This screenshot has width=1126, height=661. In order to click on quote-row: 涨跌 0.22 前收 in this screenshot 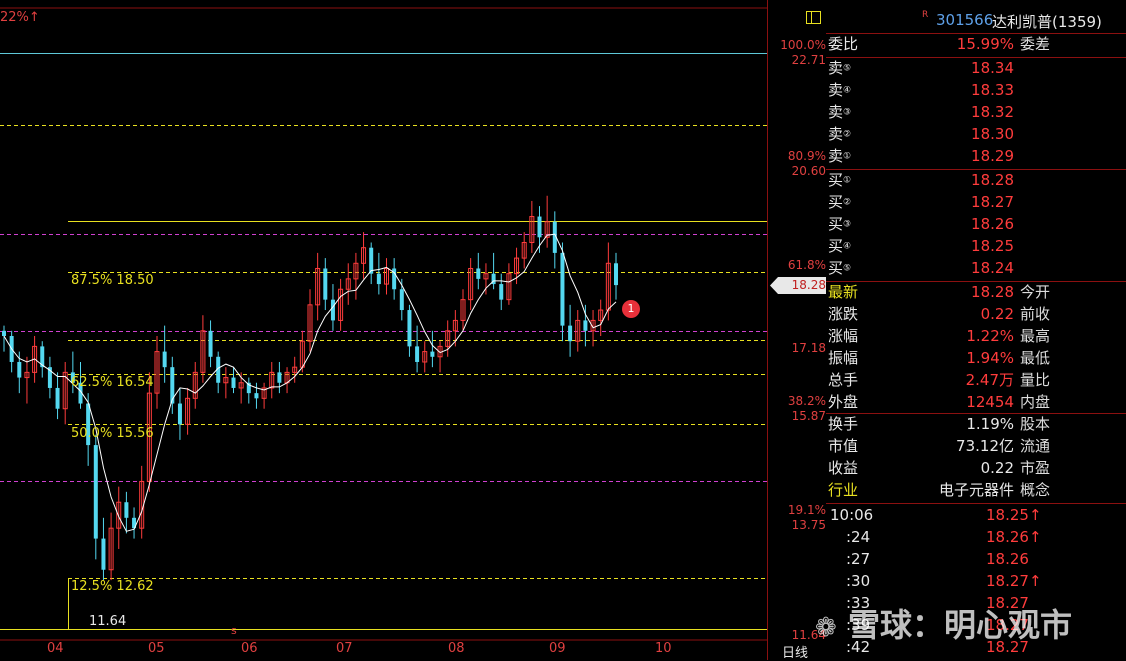, I will do `click(976, 314)`.